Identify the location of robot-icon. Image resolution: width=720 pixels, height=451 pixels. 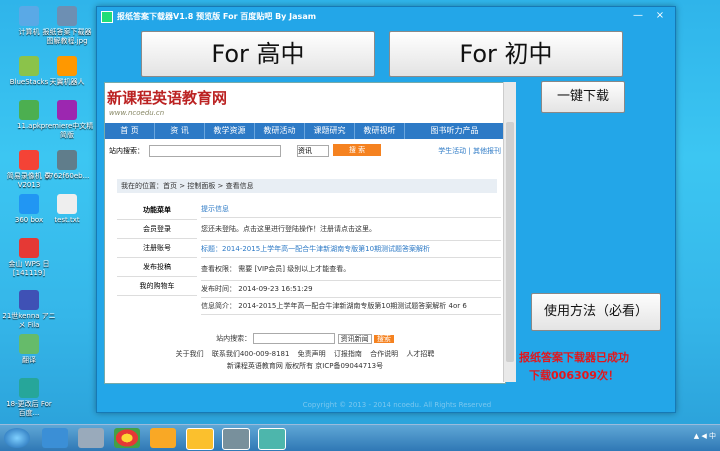
(67, 66).